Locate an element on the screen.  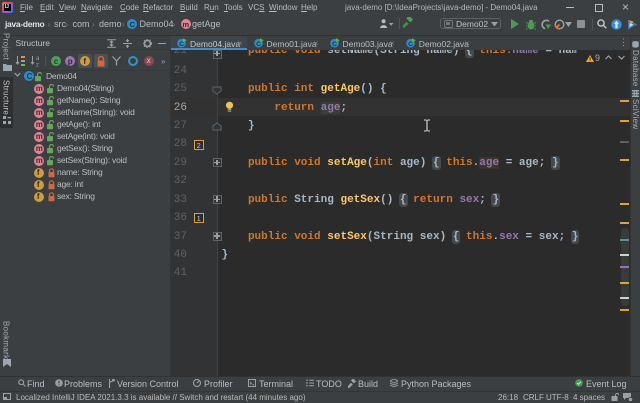
svg-text: a is located at coordinates (38, 59).